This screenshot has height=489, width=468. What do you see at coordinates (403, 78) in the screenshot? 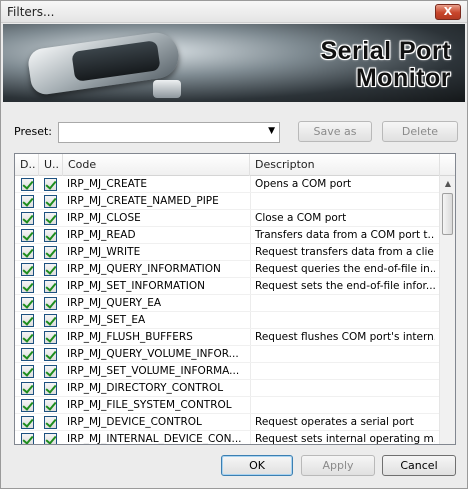
I see `banner-title-line2: Monitor` at bounding box center [403, 78].